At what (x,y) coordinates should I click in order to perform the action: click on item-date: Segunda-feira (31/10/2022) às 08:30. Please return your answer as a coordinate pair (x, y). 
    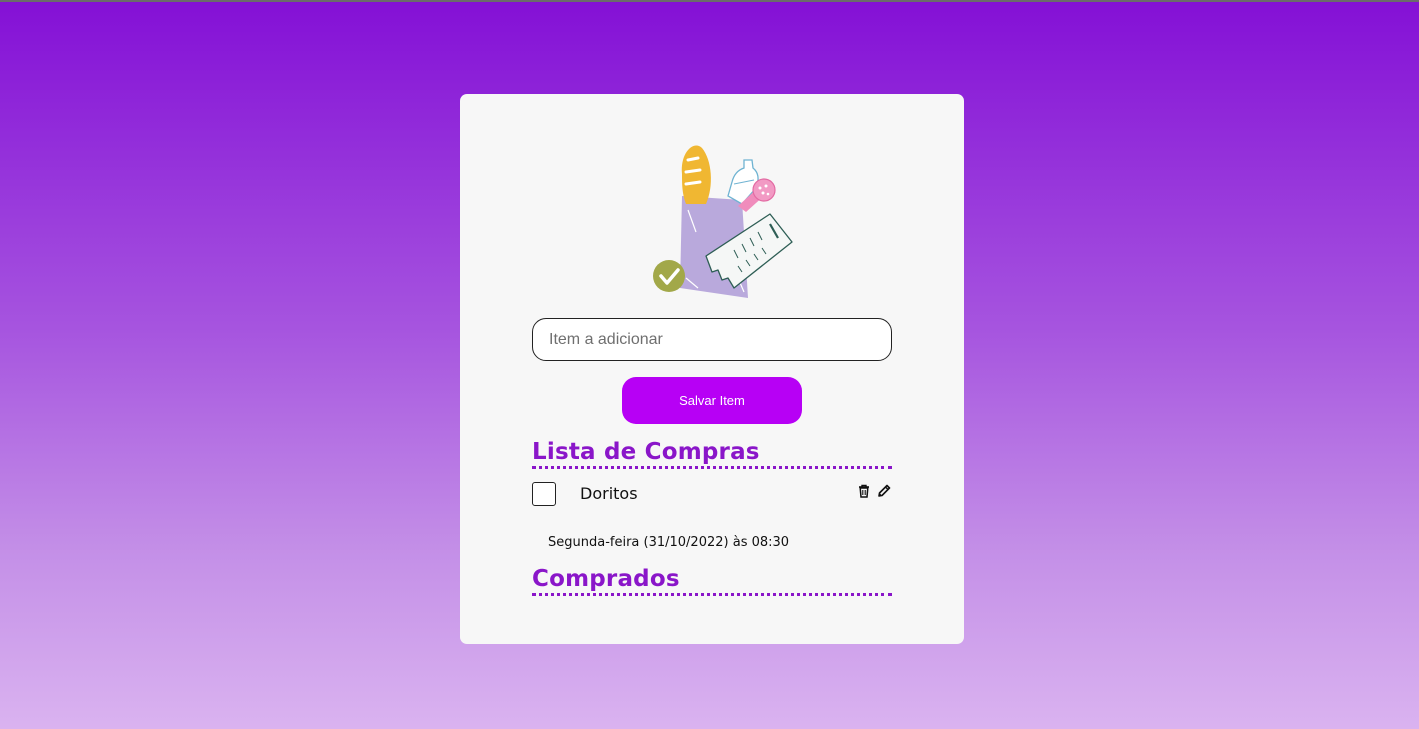
    Looking at the image, I should click on (669, 542).